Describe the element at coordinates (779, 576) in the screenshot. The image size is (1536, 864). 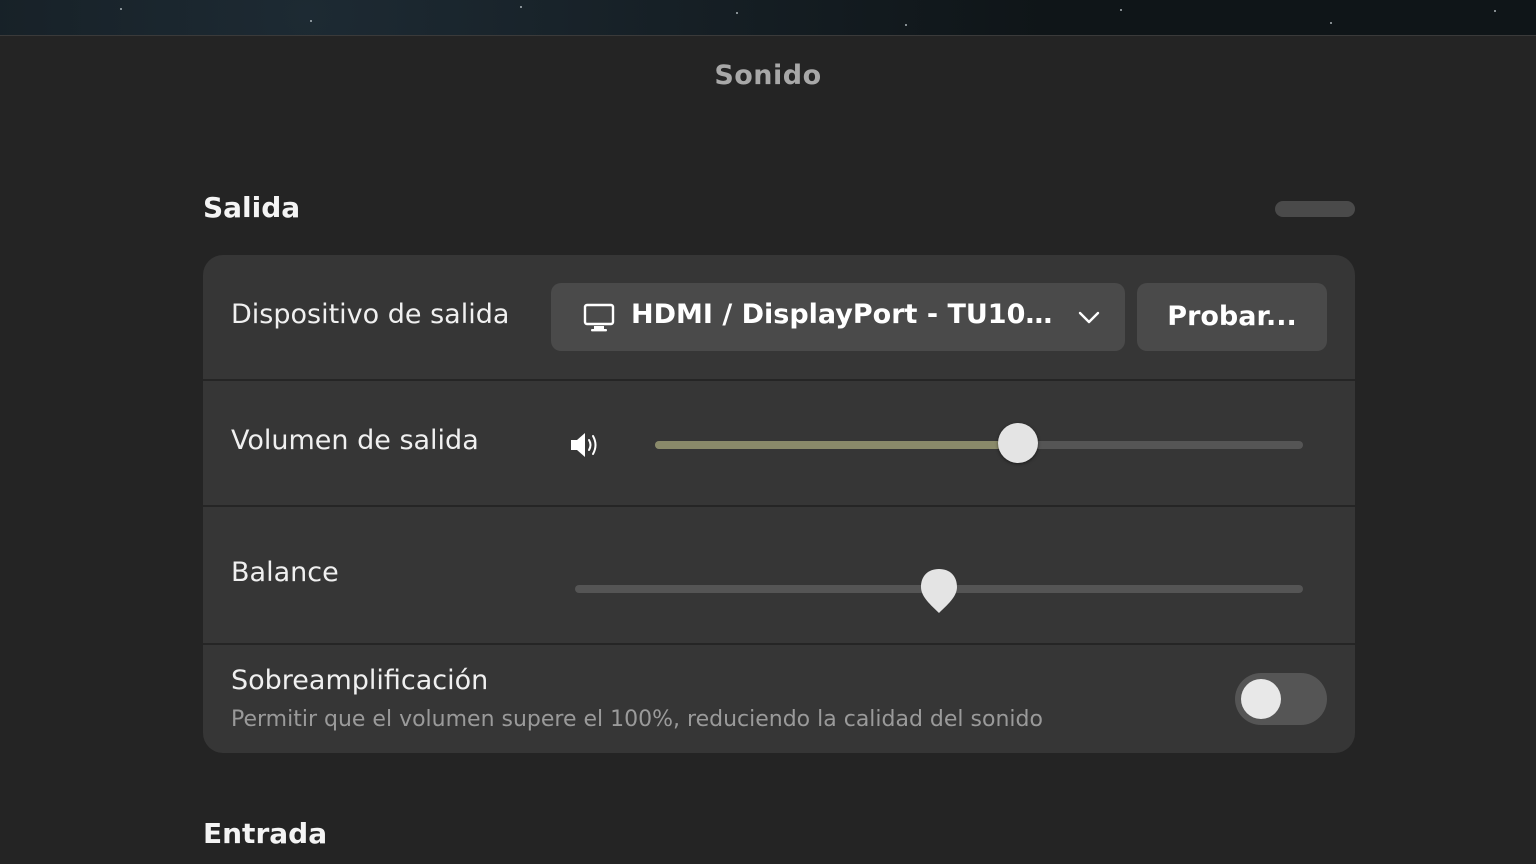
I see `balance-row: Balance` at that location.